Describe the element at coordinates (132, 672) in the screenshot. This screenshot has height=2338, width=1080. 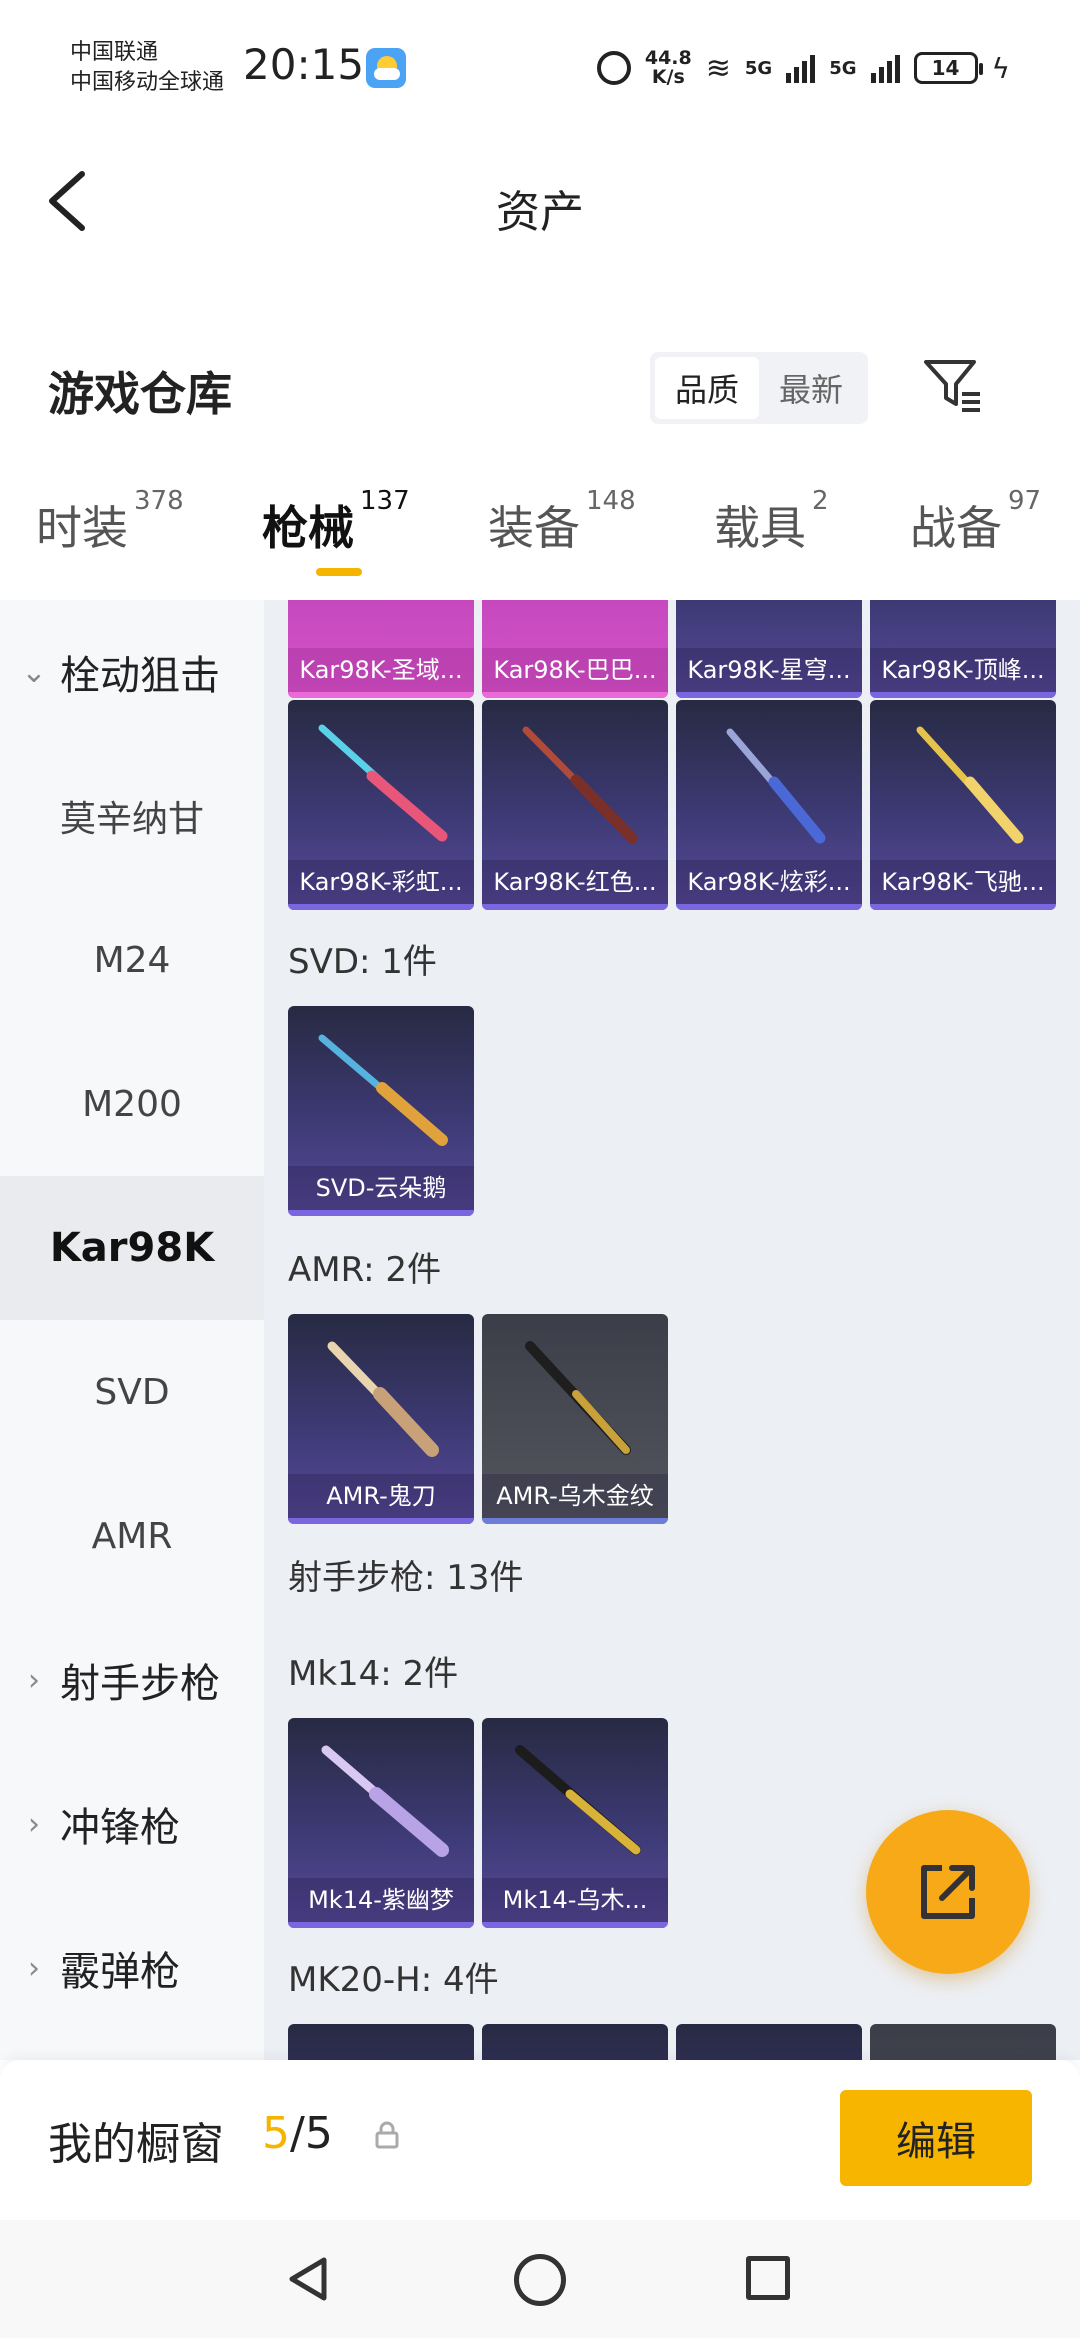
I see `sidebar-group-bolt-action: ⌄ 栓动狙击` at that location.